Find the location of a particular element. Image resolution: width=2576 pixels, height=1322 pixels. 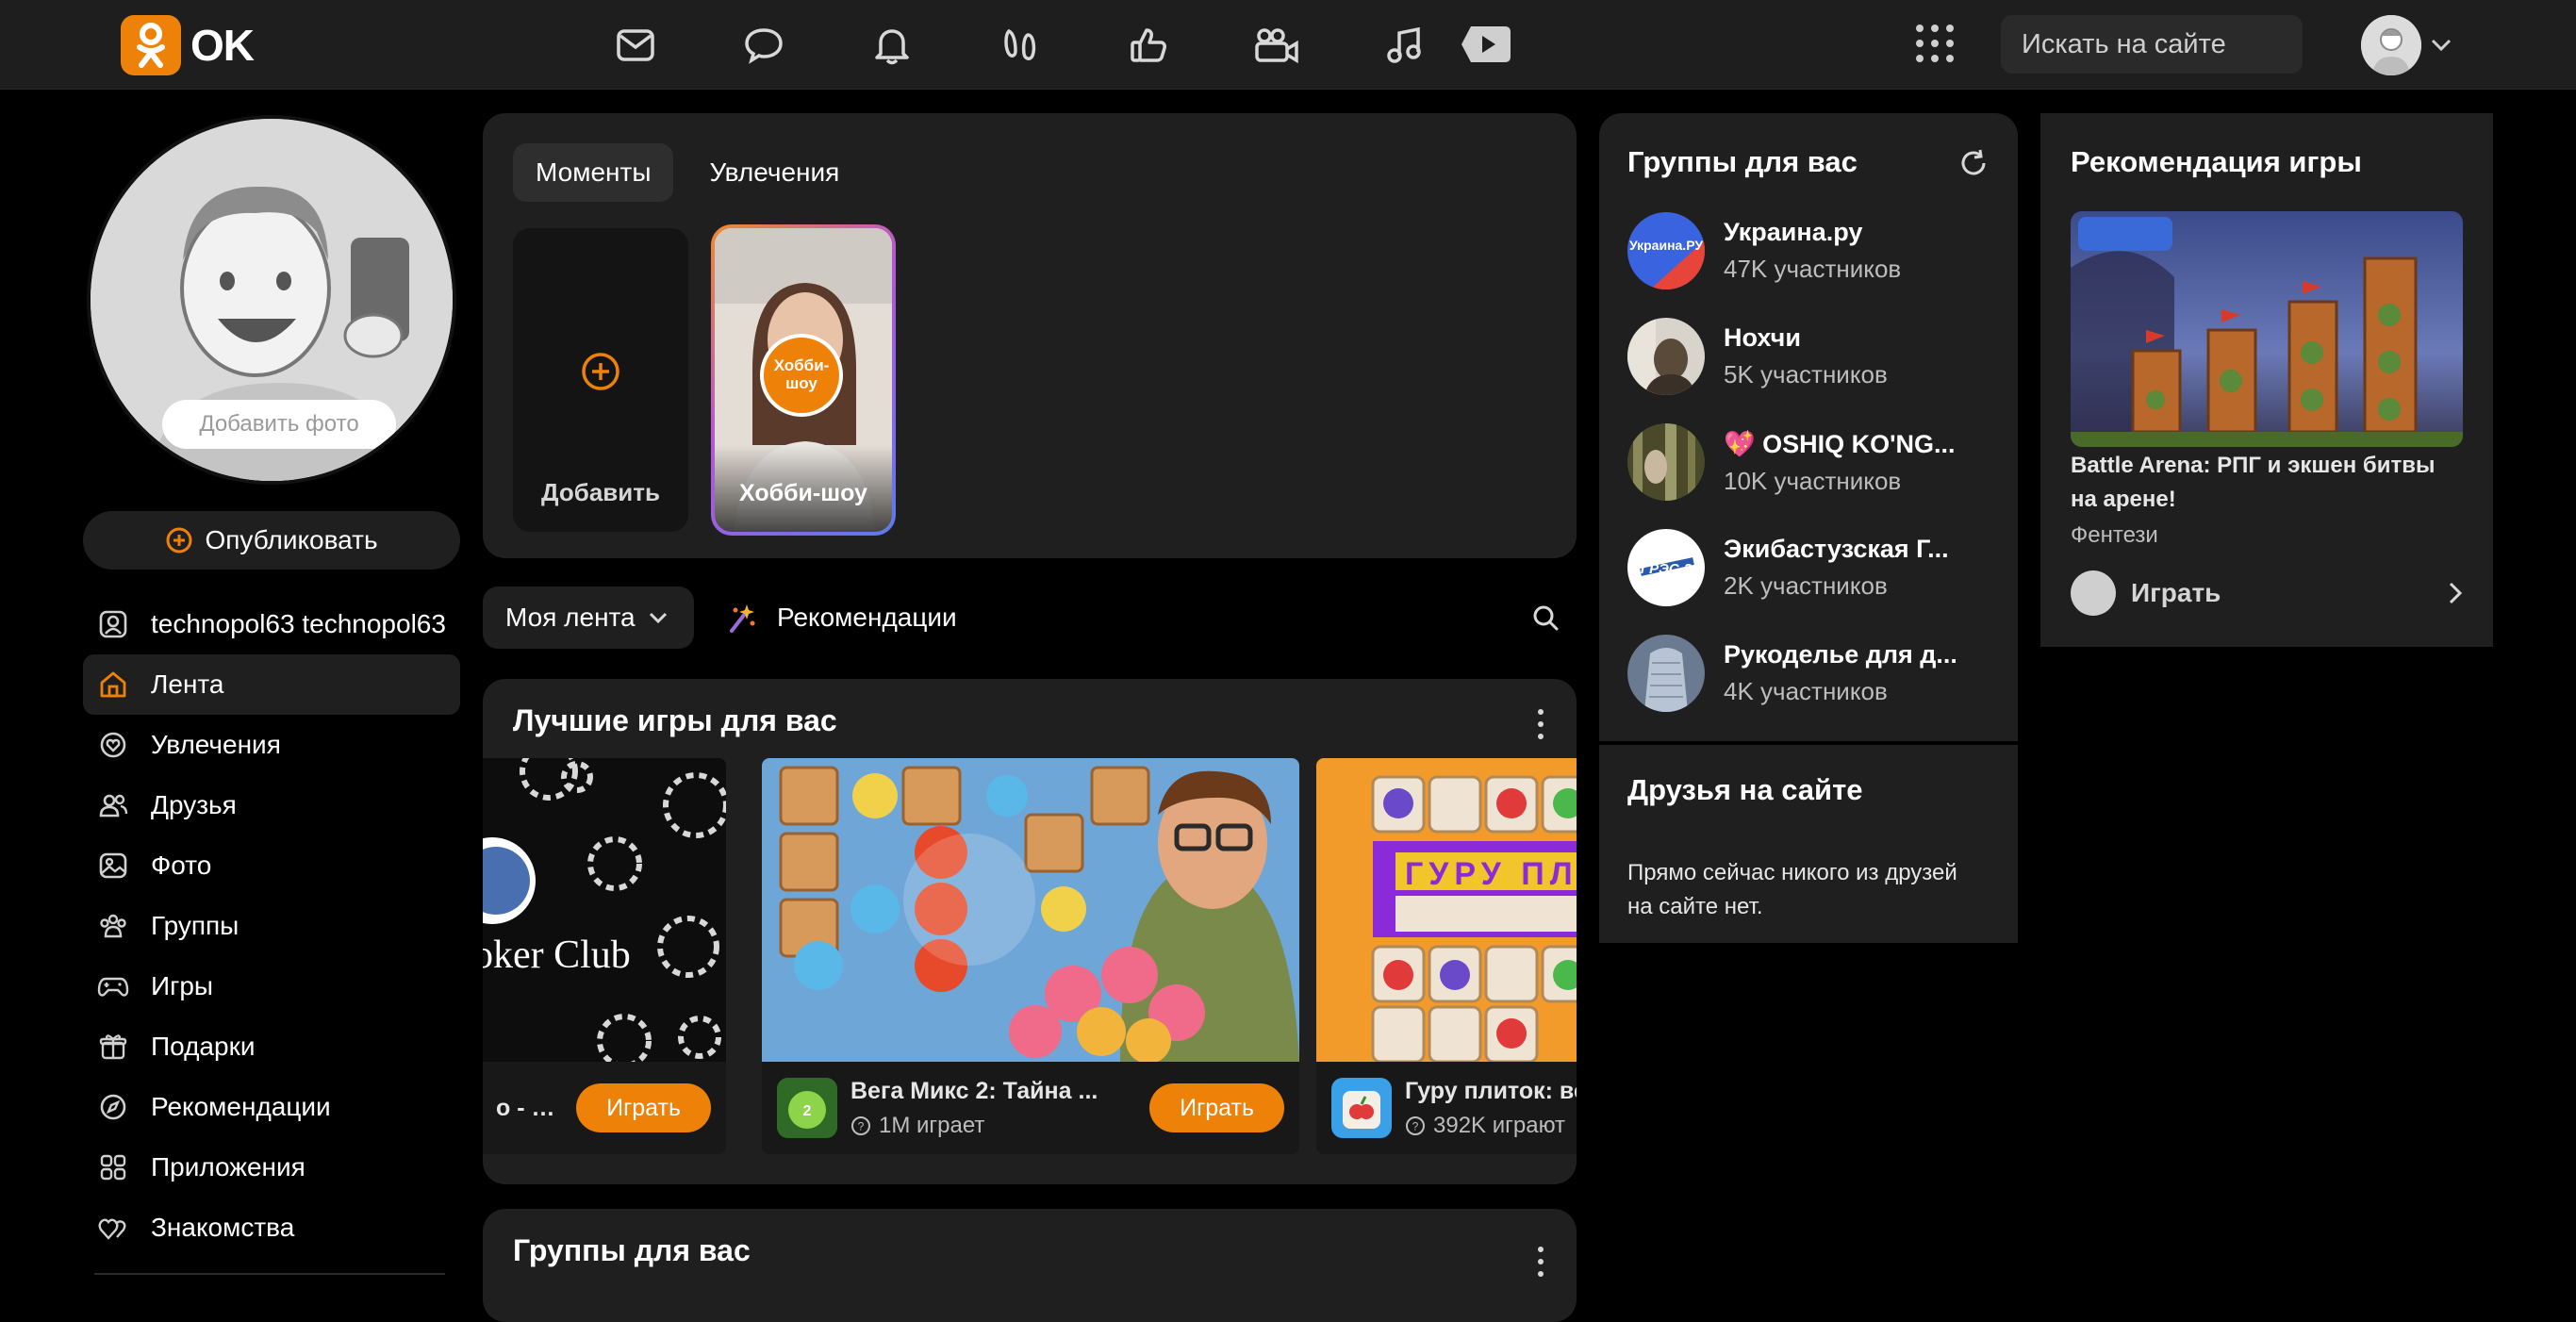

group-count: 10K участников is located at coordinates (1813, 480).